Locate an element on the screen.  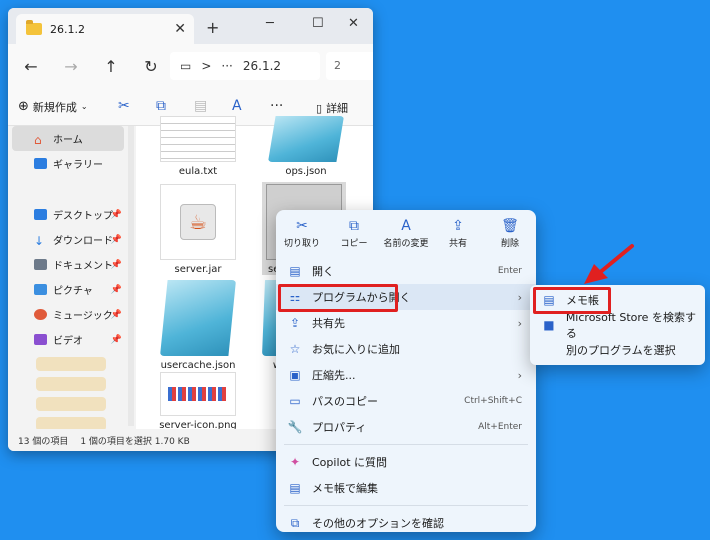
new-tab-button: + is located at coordinates (212, 27).